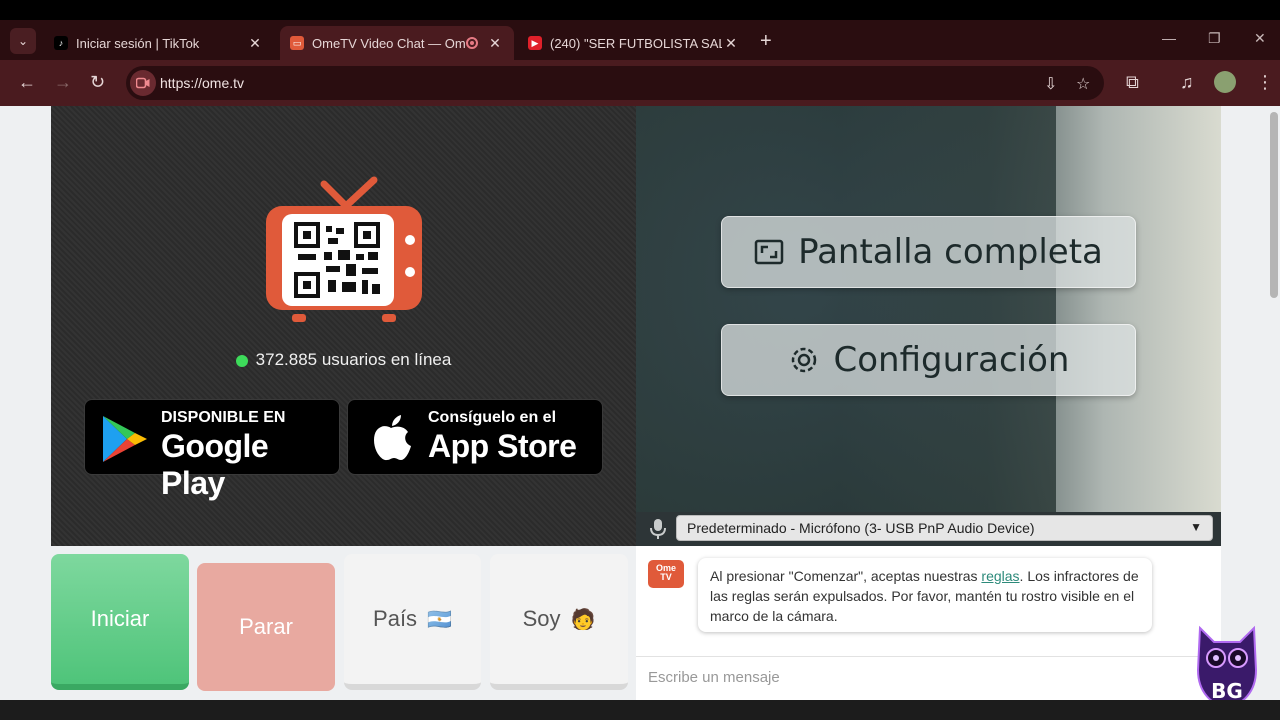 This screenshot has height=720, width=1280. What do you see at coordinates (472, 43) in the screenshot?
I see `recording-icon` at bounding box center [472, 43].